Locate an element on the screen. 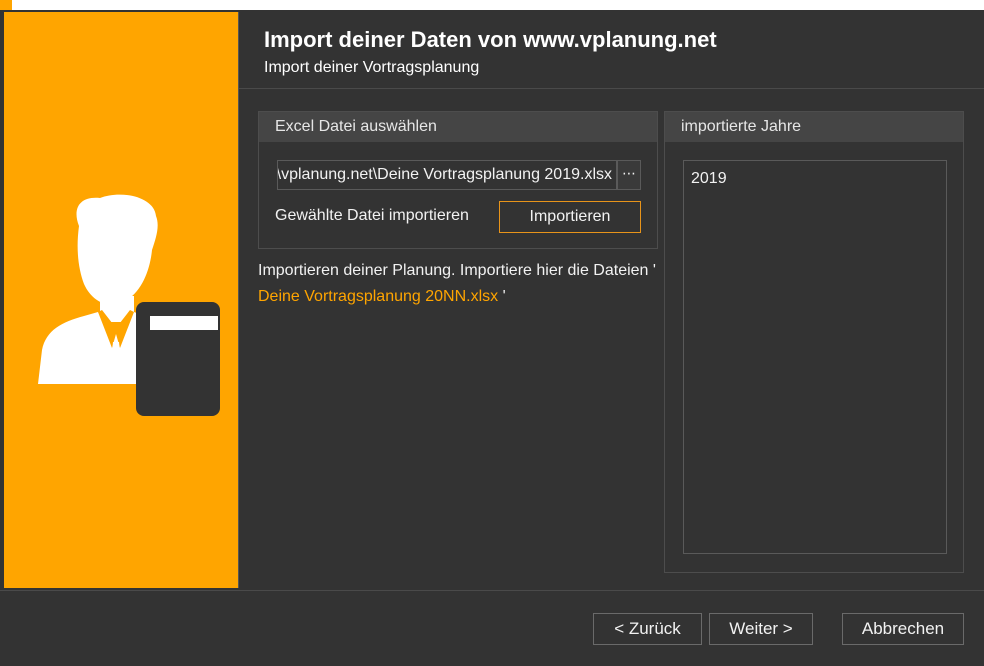 This screenshot has height=666, width=984. page-subtitle: Import deiner Vortragsplanung is located at coordinates (372, 67).